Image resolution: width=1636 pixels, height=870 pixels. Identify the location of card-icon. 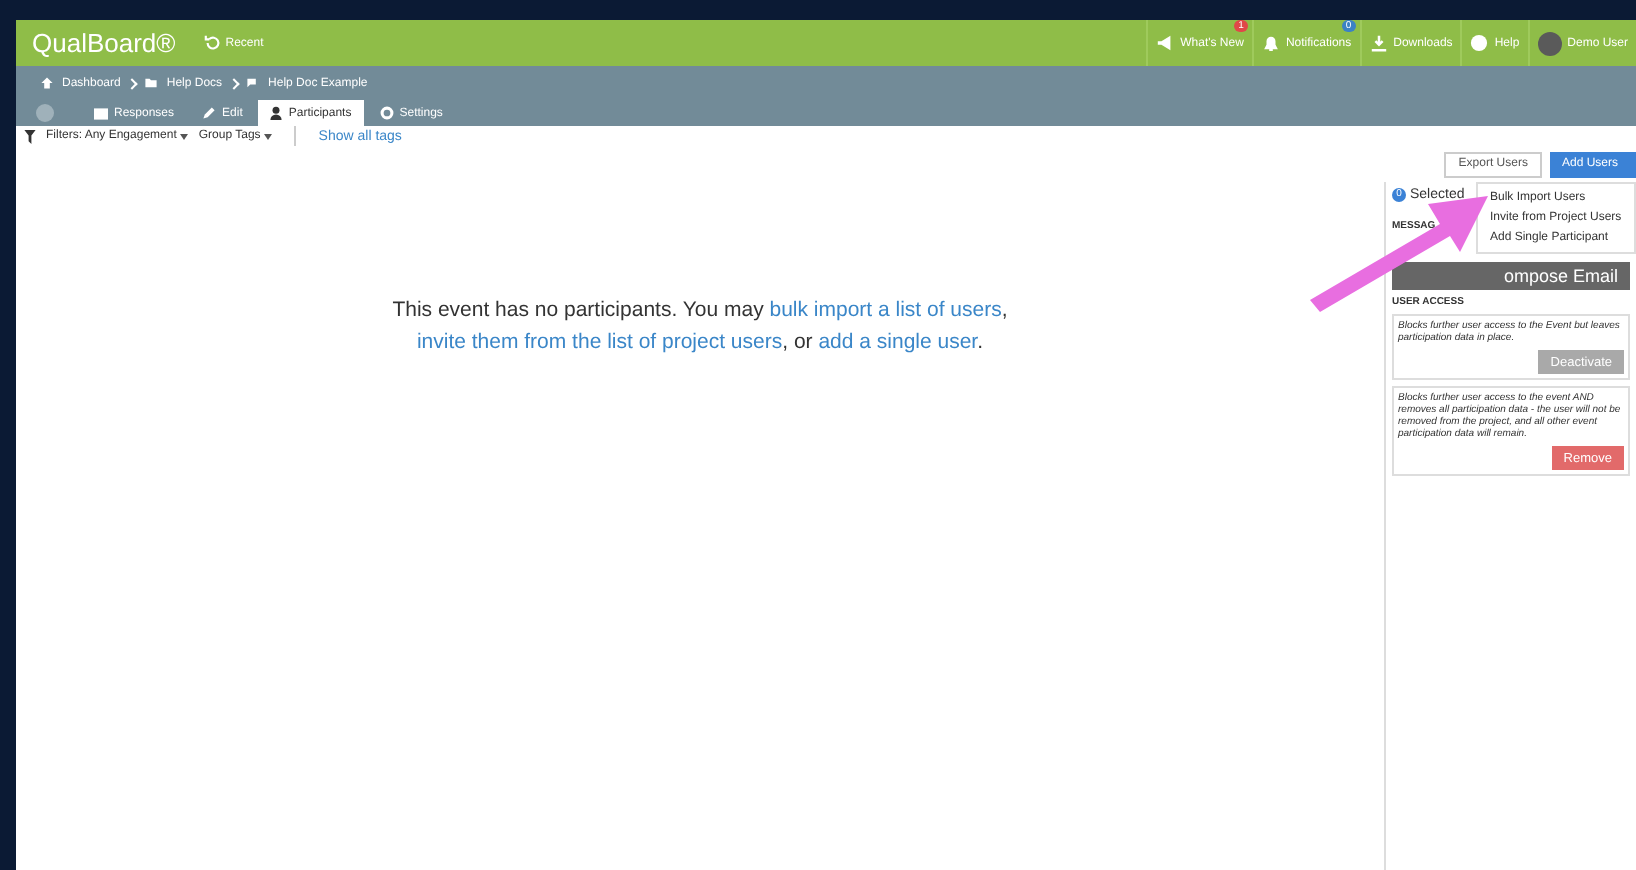
(101, 113).